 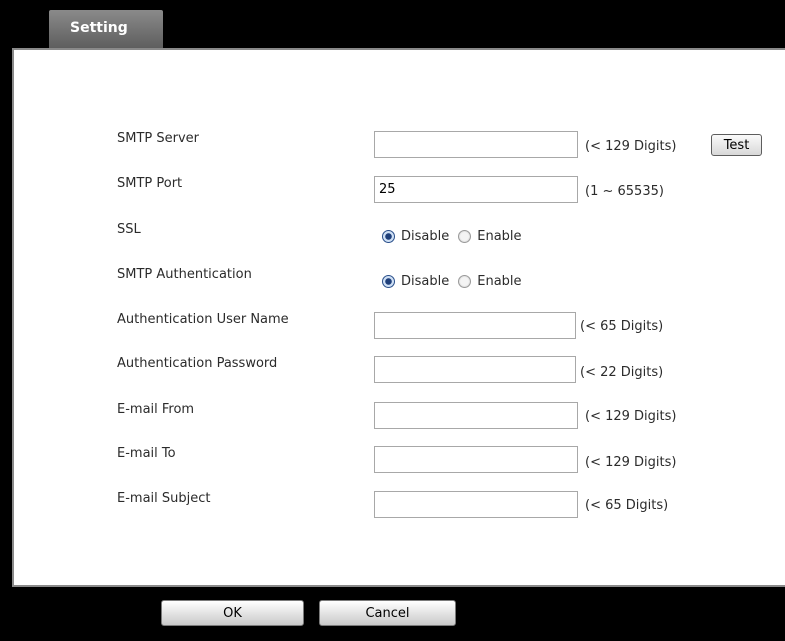 I want to click on ssl-label: SSL, so click(x=129, y=229).